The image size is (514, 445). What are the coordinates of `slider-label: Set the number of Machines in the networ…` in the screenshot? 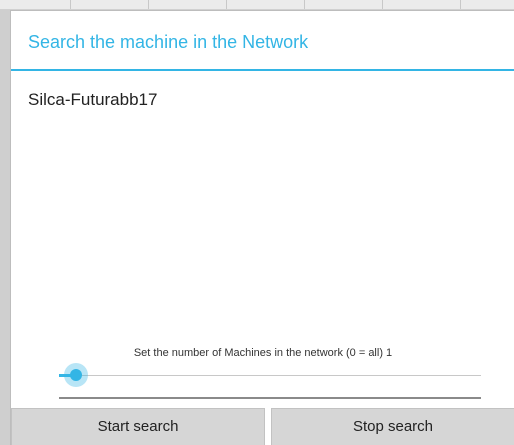 It's located at (263, 353).